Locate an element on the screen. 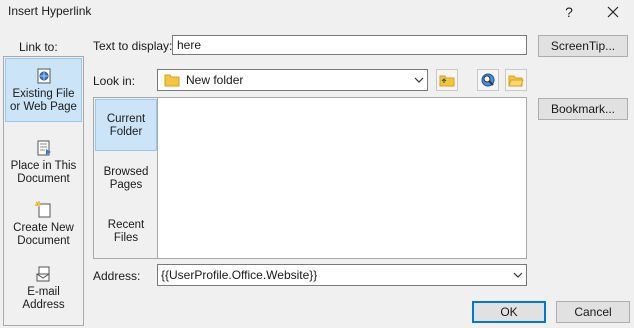 The width and height of the screenshot is (634, 328). nav-browsed-pages: Browsed Pages is located at coordinates (126, 179).